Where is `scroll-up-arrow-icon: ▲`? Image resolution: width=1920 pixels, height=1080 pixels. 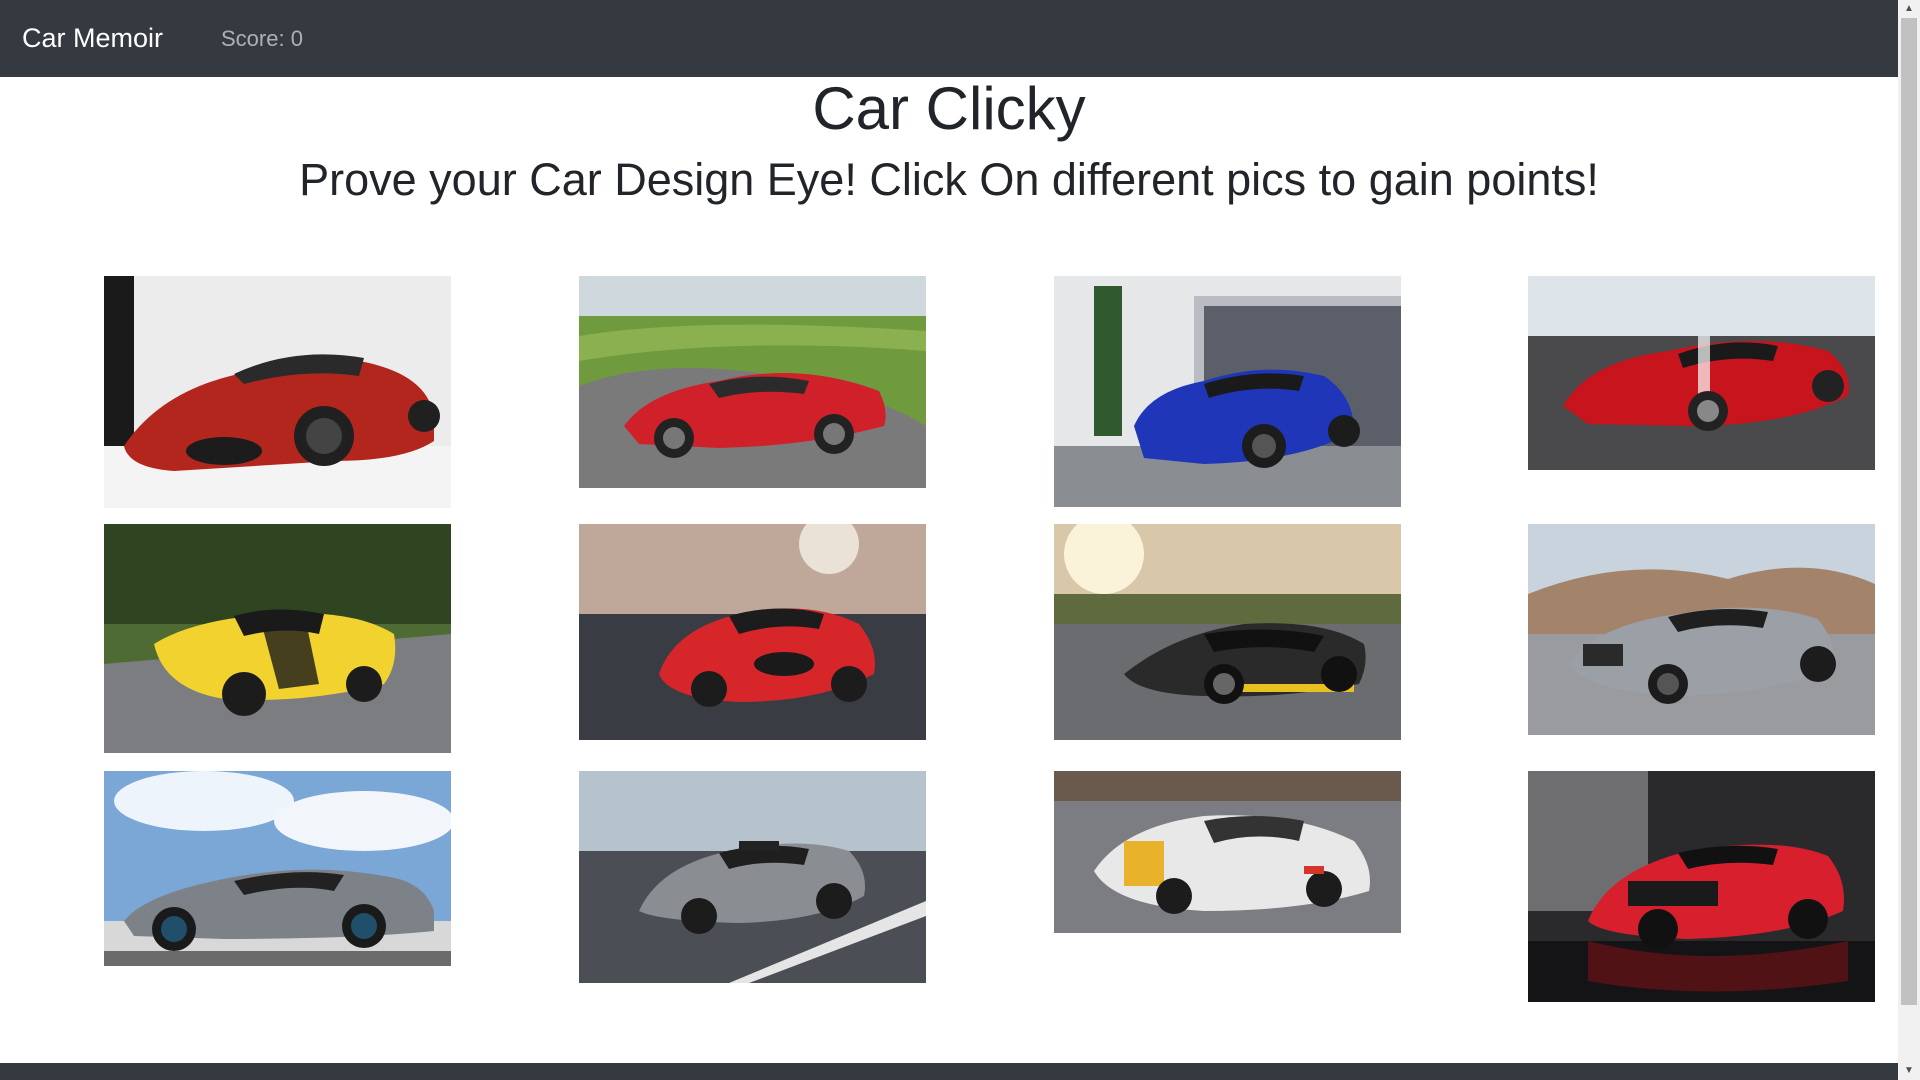
scroll-up-arrow-icon: ▲ is located at coordinates (1909, 9).